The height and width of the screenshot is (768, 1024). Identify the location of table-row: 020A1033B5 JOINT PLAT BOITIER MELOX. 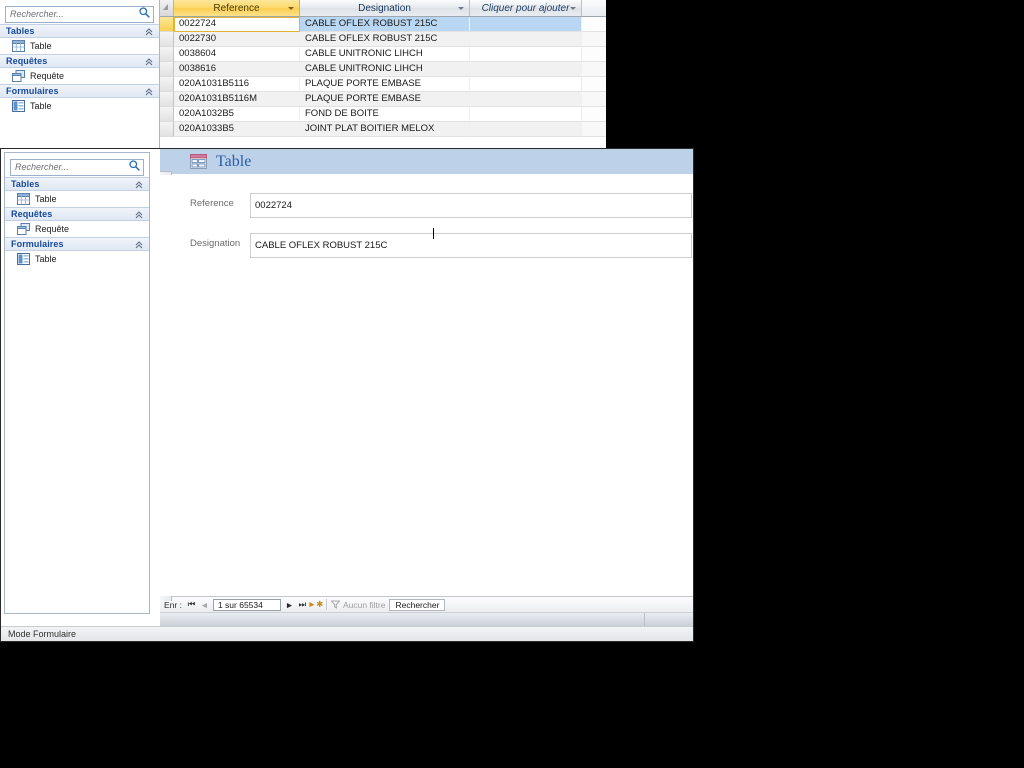
(383, 129).